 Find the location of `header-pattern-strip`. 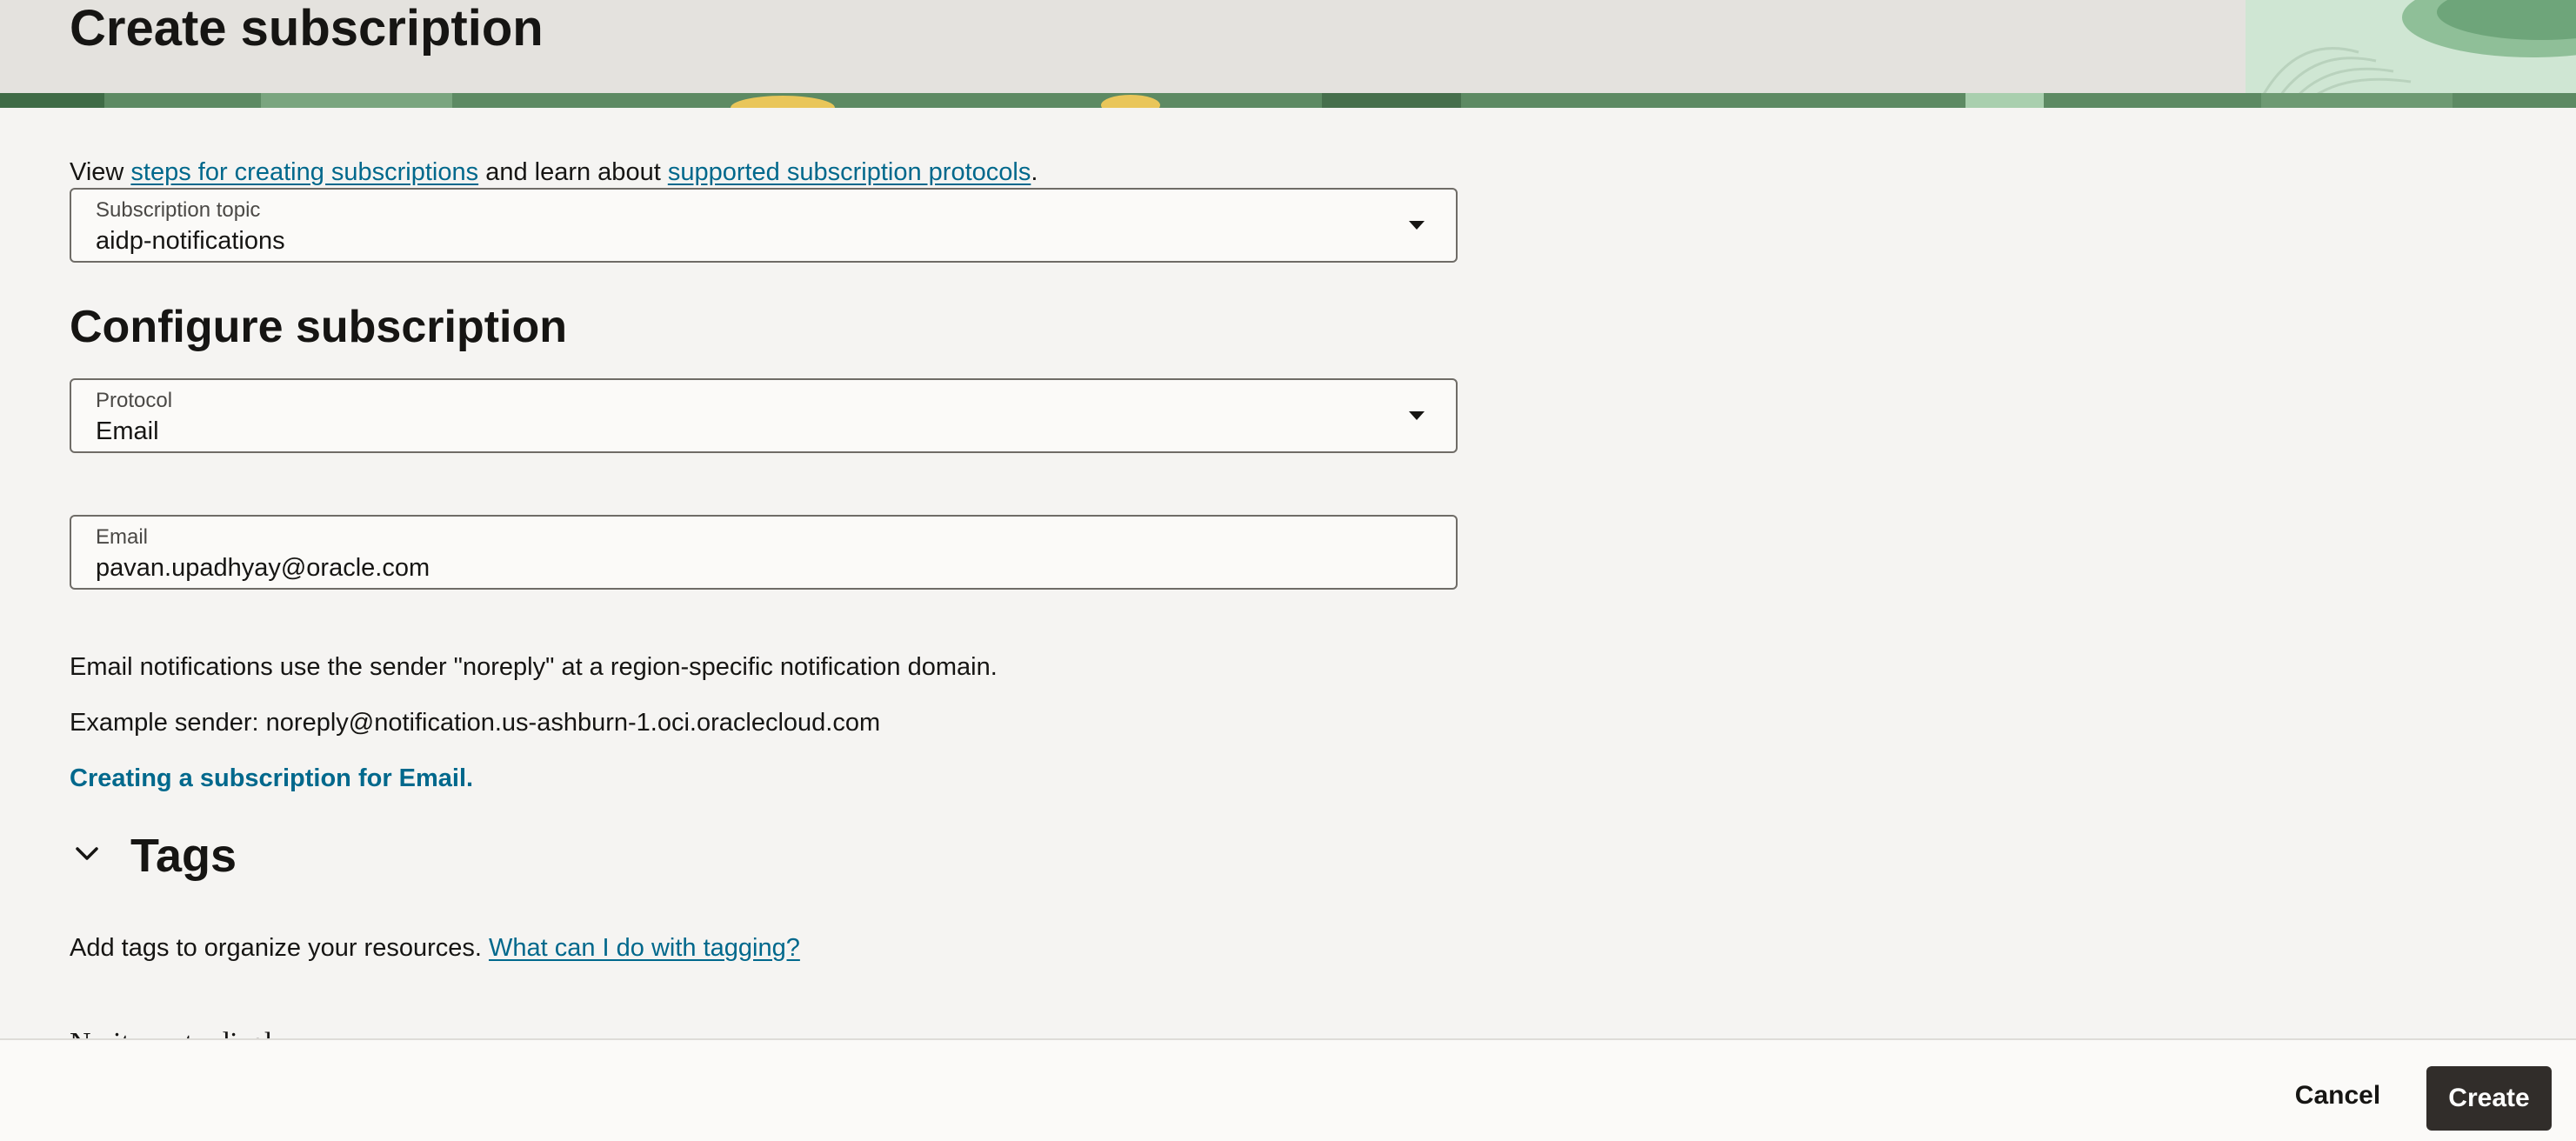

header-pattern-strip is located at coordinates (1288, 100).